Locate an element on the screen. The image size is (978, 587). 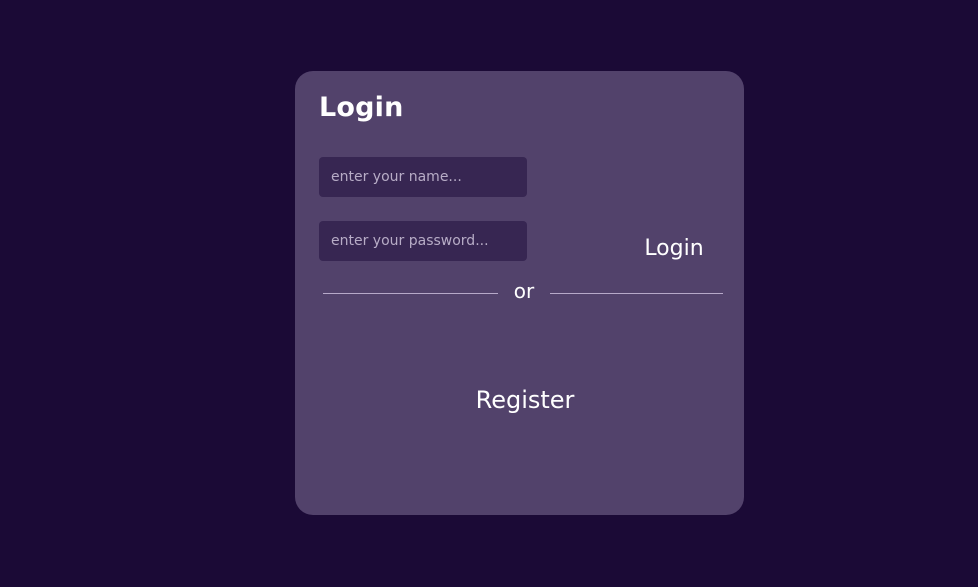
divider-line-right is located at coordinates (636, 293).